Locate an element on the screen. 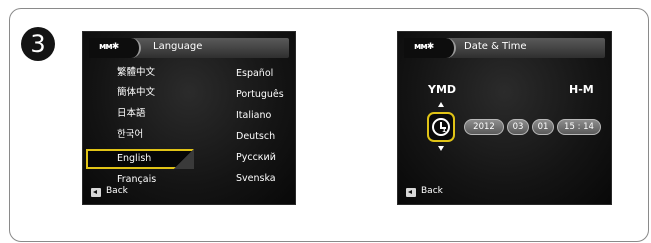 The image size is (651, 243). screen-title: Language is located at coordinates (178, 46).